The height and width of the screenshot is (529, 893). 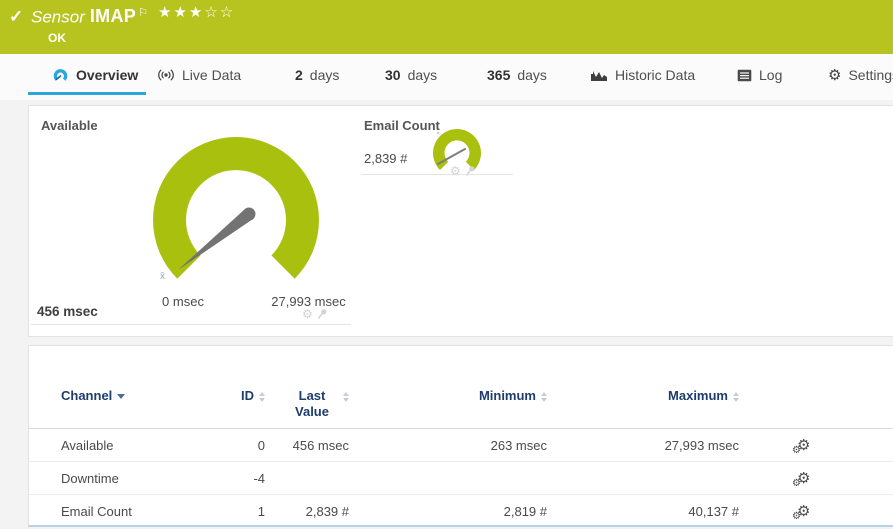 What do you see at coordinates (507, 395) in the screenshot?
I see `header-label: Minimum` at bounding box center [507, 395].